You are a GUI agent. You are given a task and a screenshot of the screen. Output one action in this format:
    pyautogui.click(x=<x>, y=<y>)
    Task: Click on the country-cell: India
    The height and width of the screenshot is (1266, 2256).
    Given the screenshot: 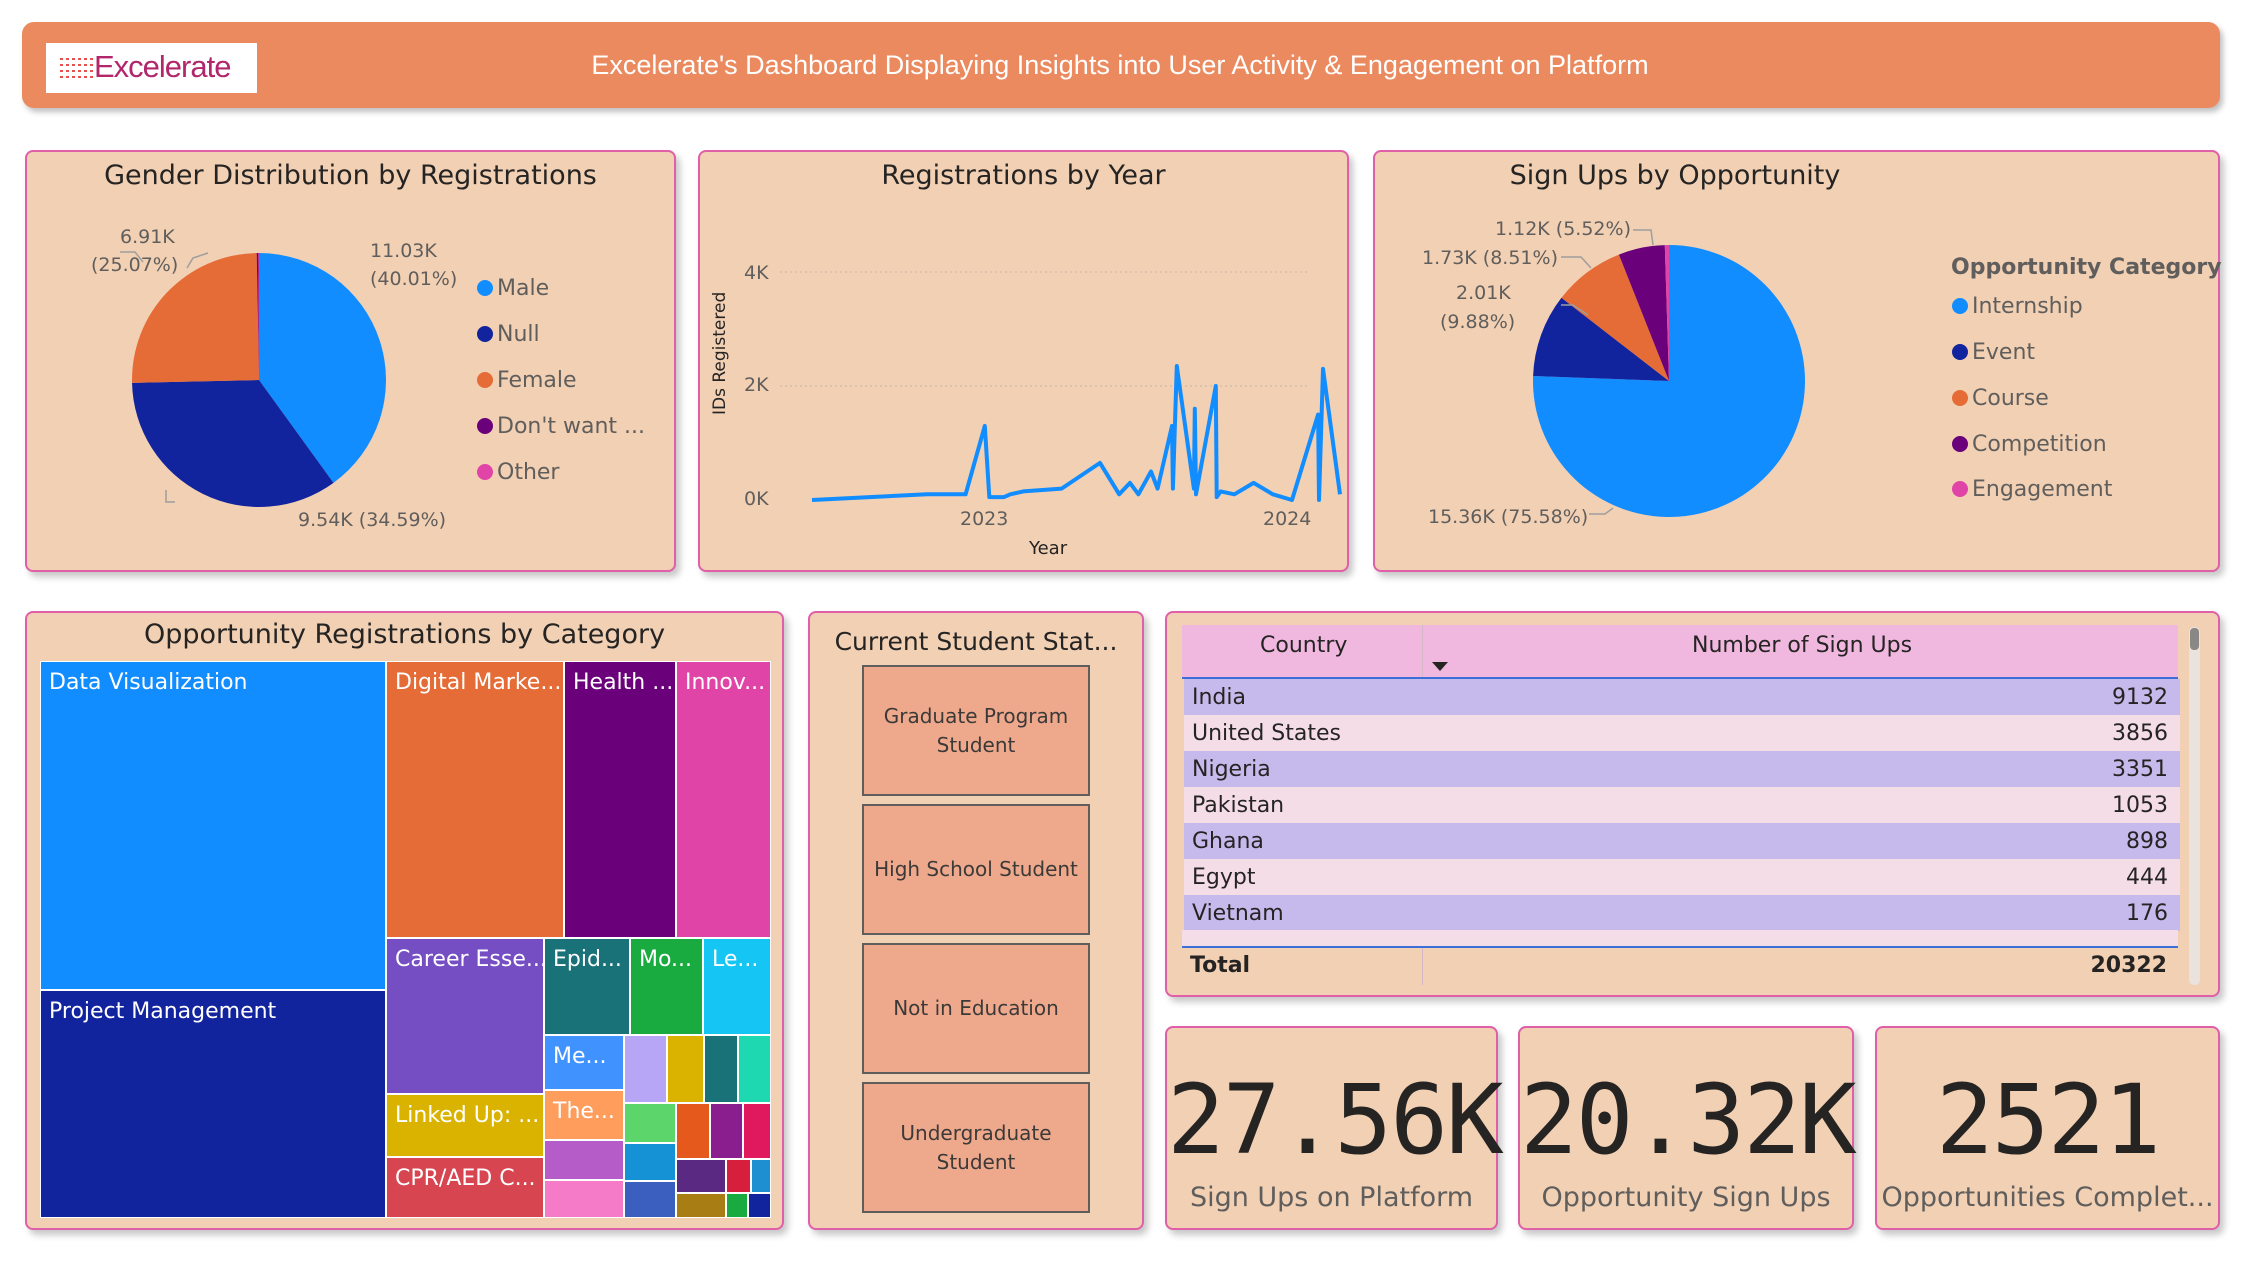 What is the action you would take?
    pyautogui.click(x=1219, y=697)
    